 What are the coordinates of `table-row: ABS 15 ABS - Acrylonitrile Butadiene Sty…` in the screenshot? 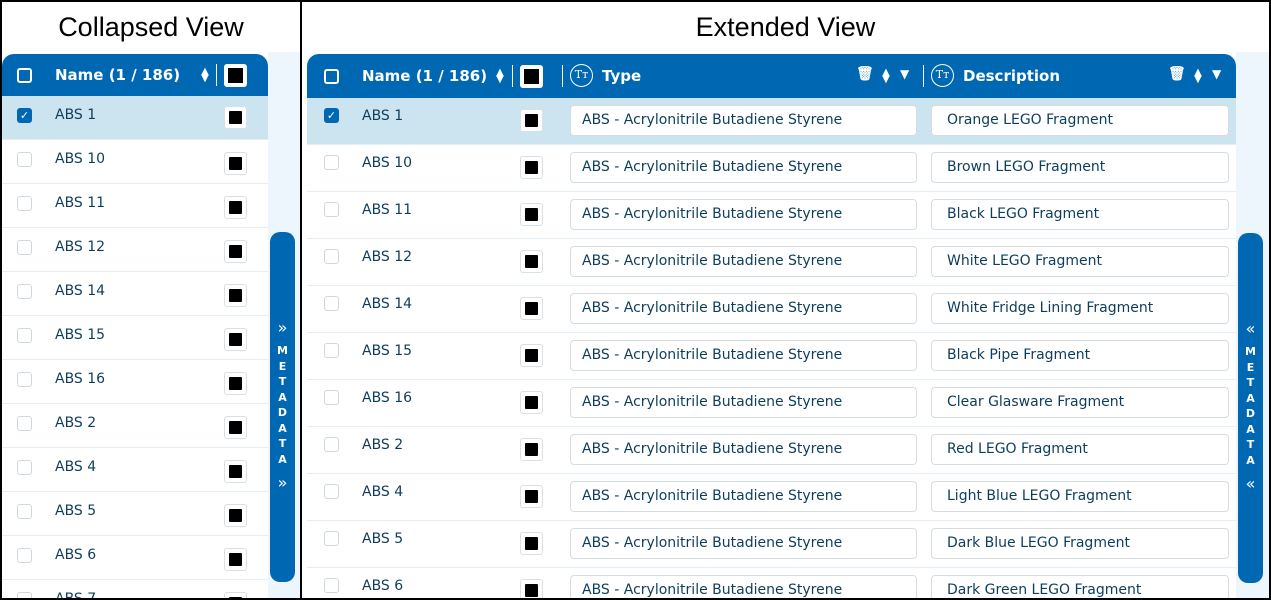 It's located at (771, 356).